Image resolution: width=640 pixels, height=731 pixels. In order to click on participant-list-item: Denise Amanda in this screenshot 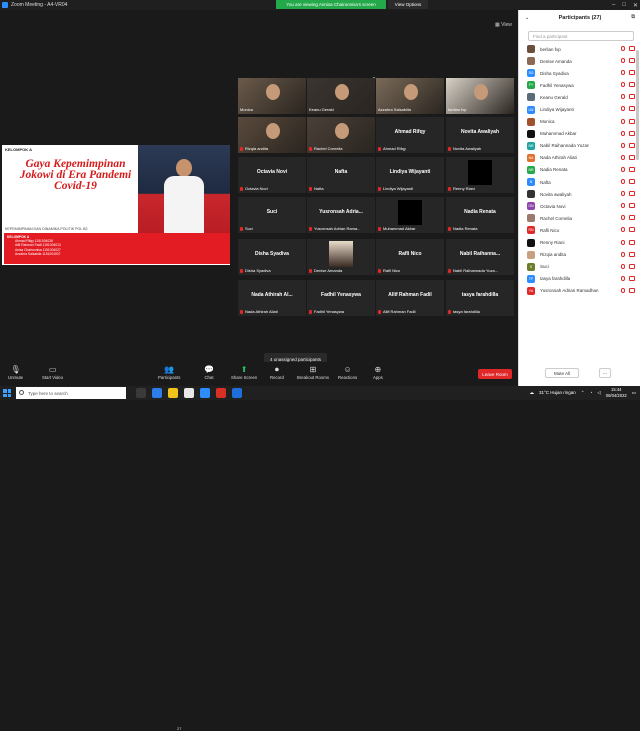, I will do `click(578, 61)`.